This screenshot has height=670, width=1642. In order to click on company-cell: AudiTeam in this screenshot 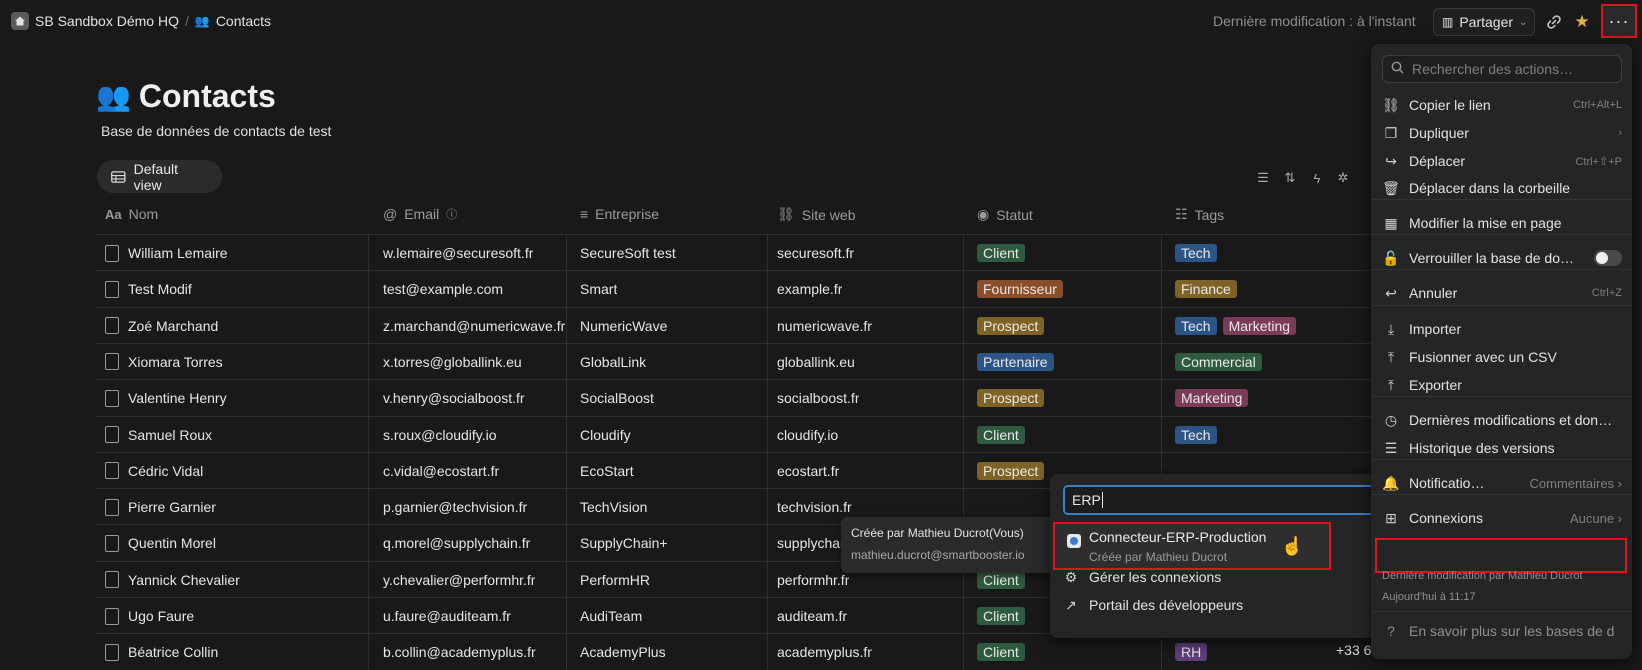, I will do `click(611, 616)`.